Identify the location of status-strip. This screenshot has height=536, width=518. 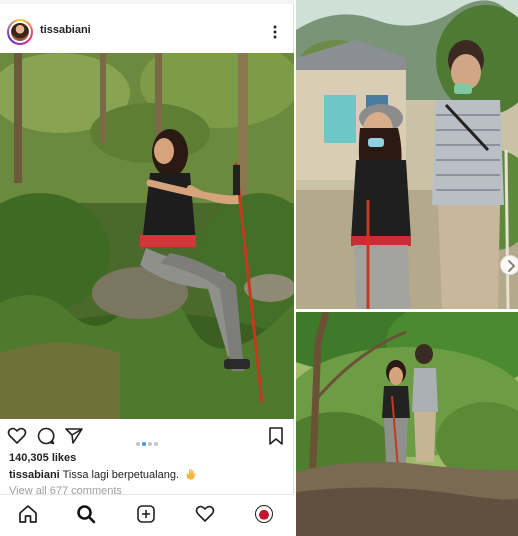
(147, 2).